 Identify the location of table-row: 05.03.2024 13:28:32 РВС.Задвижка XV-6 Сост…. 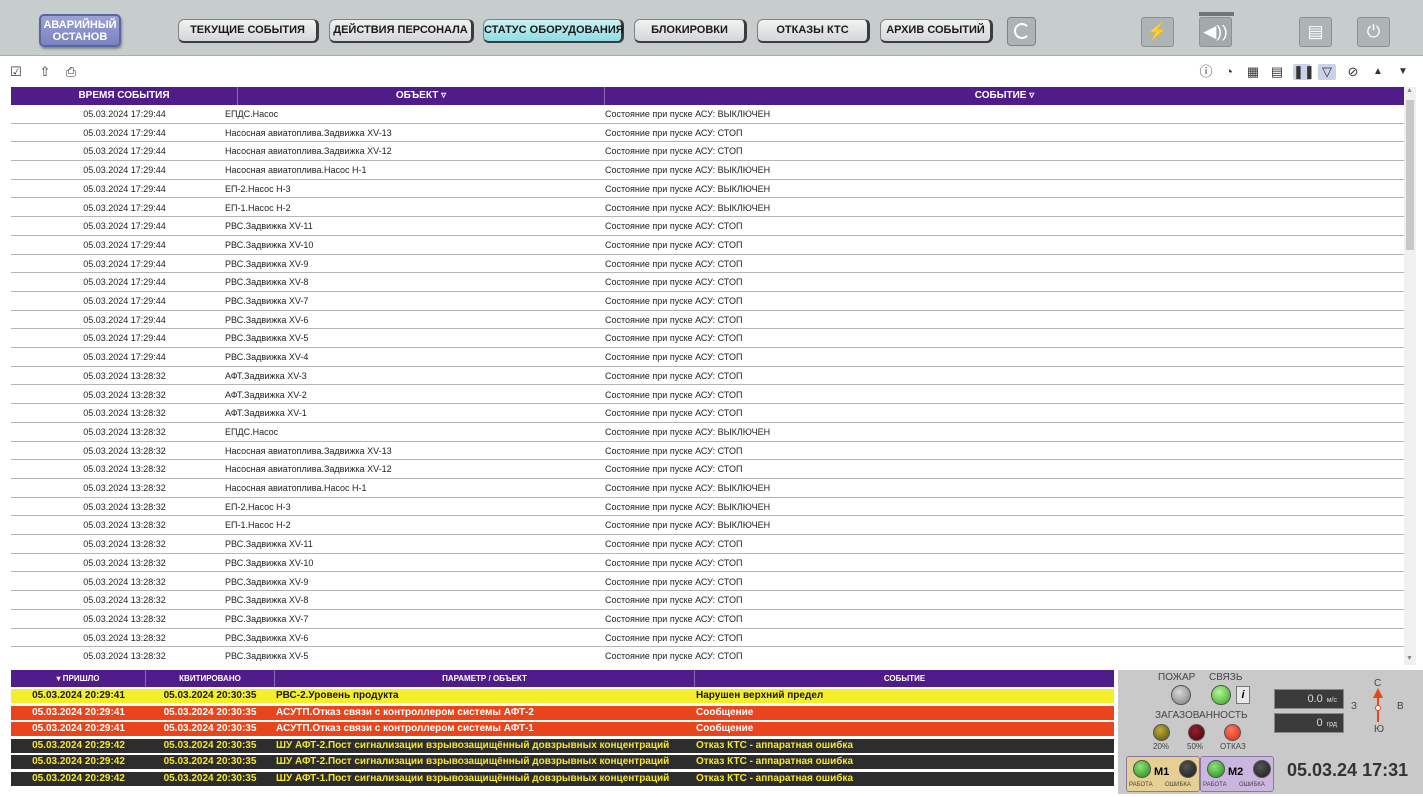
(707, 638).